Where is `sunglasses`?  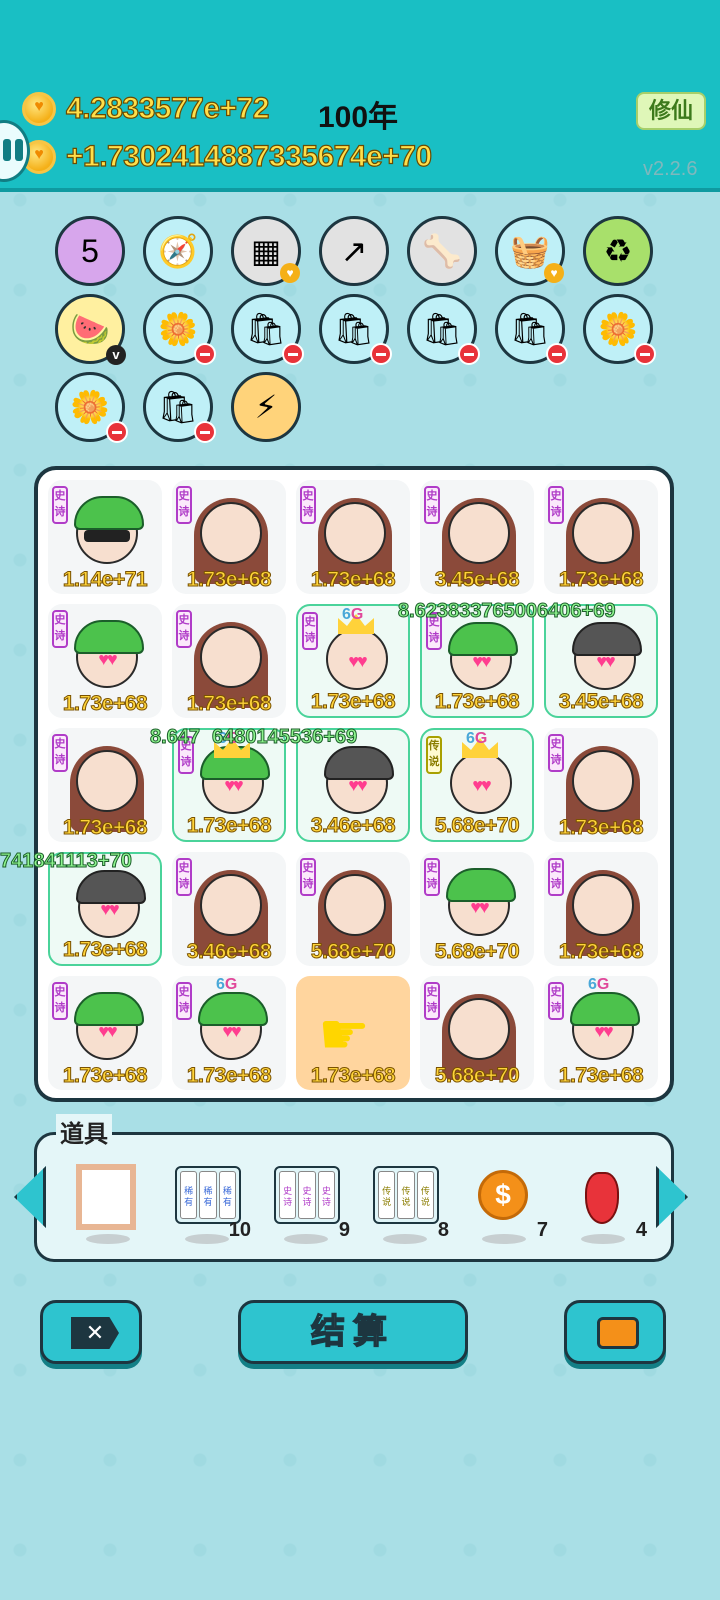
sunglasses is located at coordinates (107, 536).